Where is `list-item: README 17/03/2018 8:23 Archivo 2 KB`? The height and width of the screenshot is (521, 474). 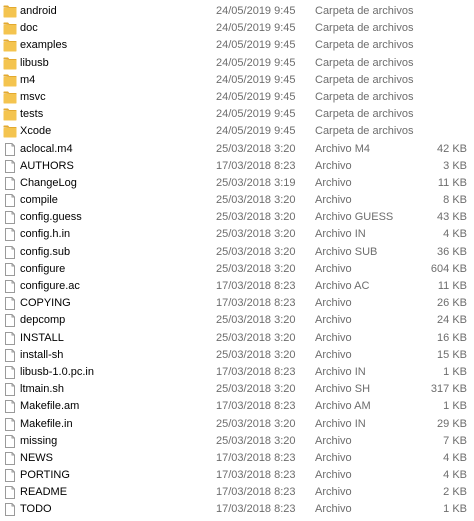 list-item: README 17/03/2018 8:23 Archivo 2 KB is located at coordinates (237, 492).